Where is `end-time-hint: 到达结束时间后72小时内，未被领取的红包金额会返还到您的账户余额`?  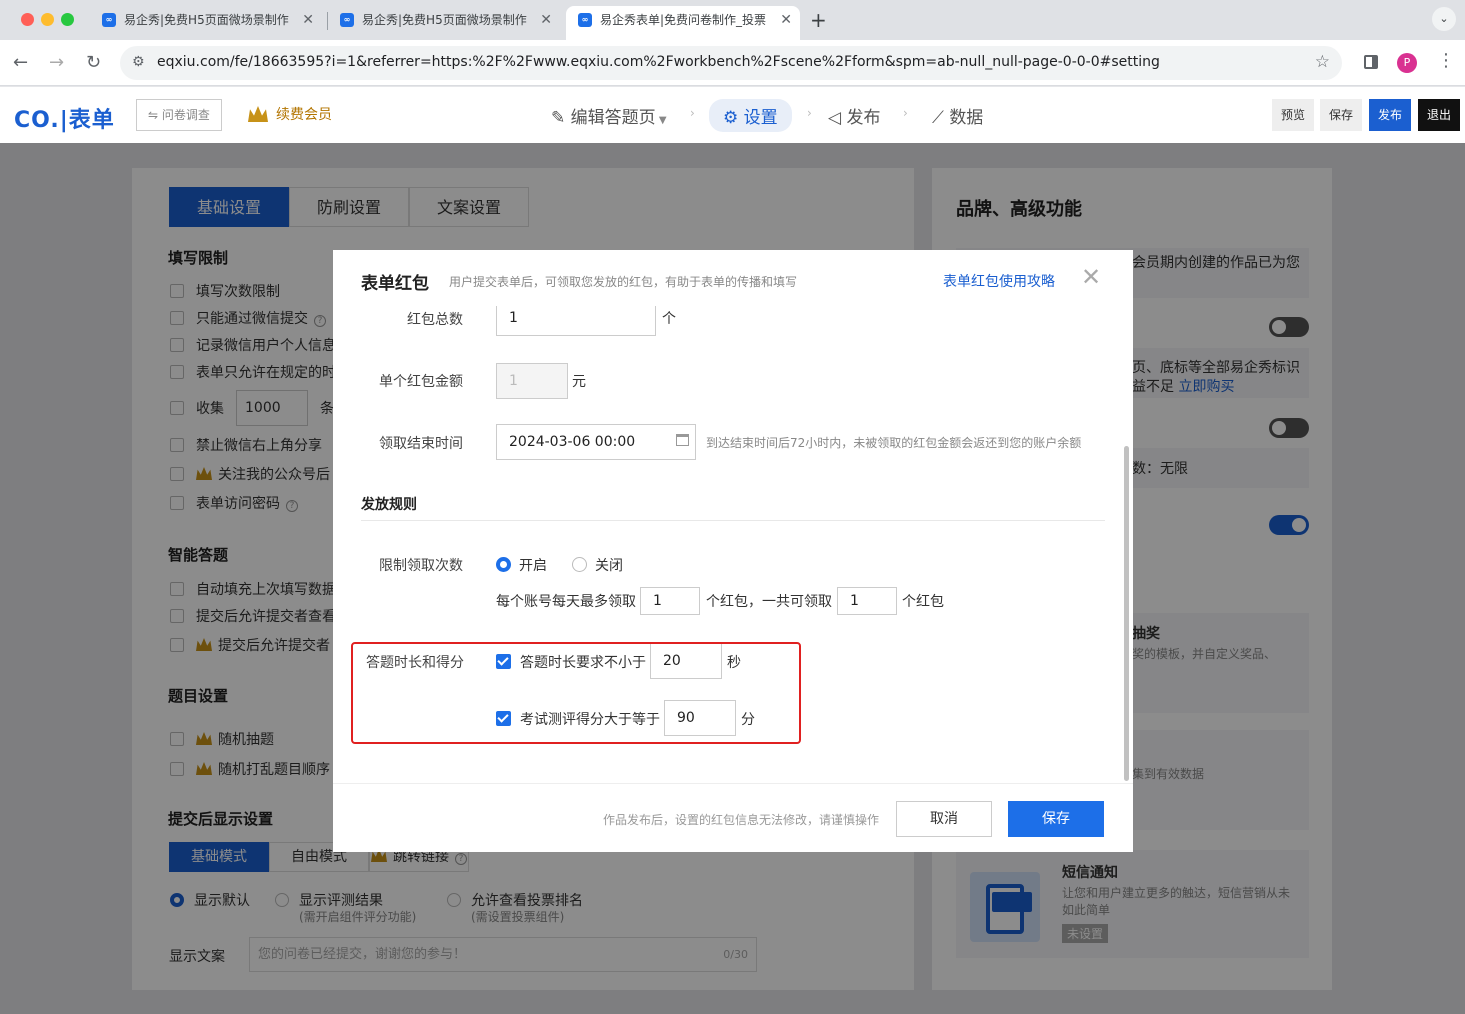
end-time-hint: 到达结束时间后72小时内，未被领取的红包金额会返还到您的账户余额 is located at coordinates (894, 443).